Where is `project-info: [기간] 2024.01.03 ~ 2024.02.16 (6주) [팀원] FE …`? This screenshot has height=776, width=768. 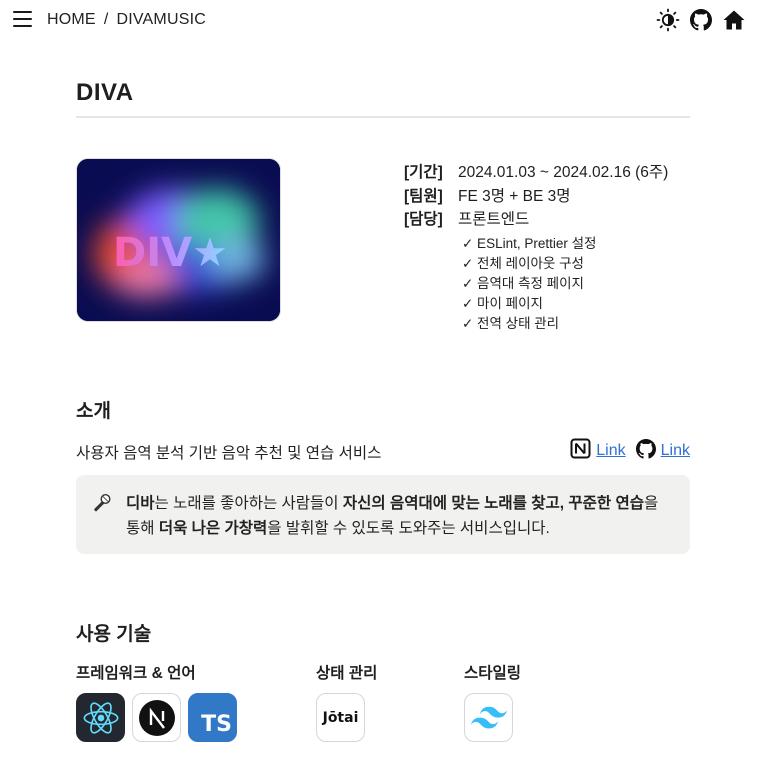 project-info: [기간] 2024.01.03 ~ 2024.02.16 (6주) [팀원] FE … is located at coordinates (536, 246).